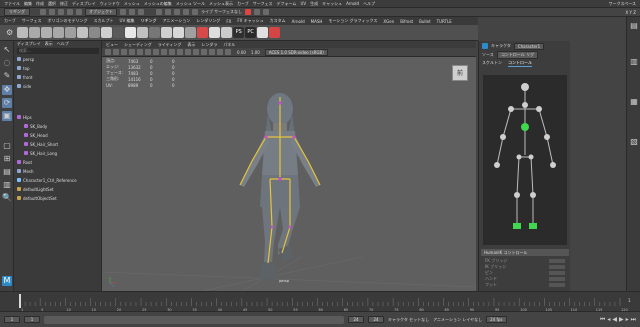 This screenshot has width=640, height=327. Describe the element at coordinates (140, 52) in the screenshot. I see `grid-toggle-icon` at that location.